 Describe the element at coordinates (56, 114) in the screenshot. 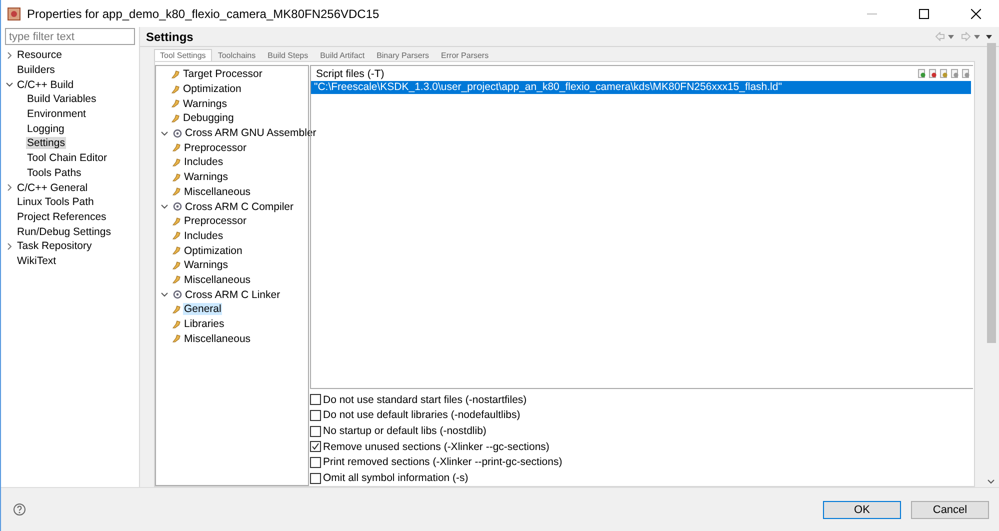

I see `nav-tree-item: Environment` at that location.